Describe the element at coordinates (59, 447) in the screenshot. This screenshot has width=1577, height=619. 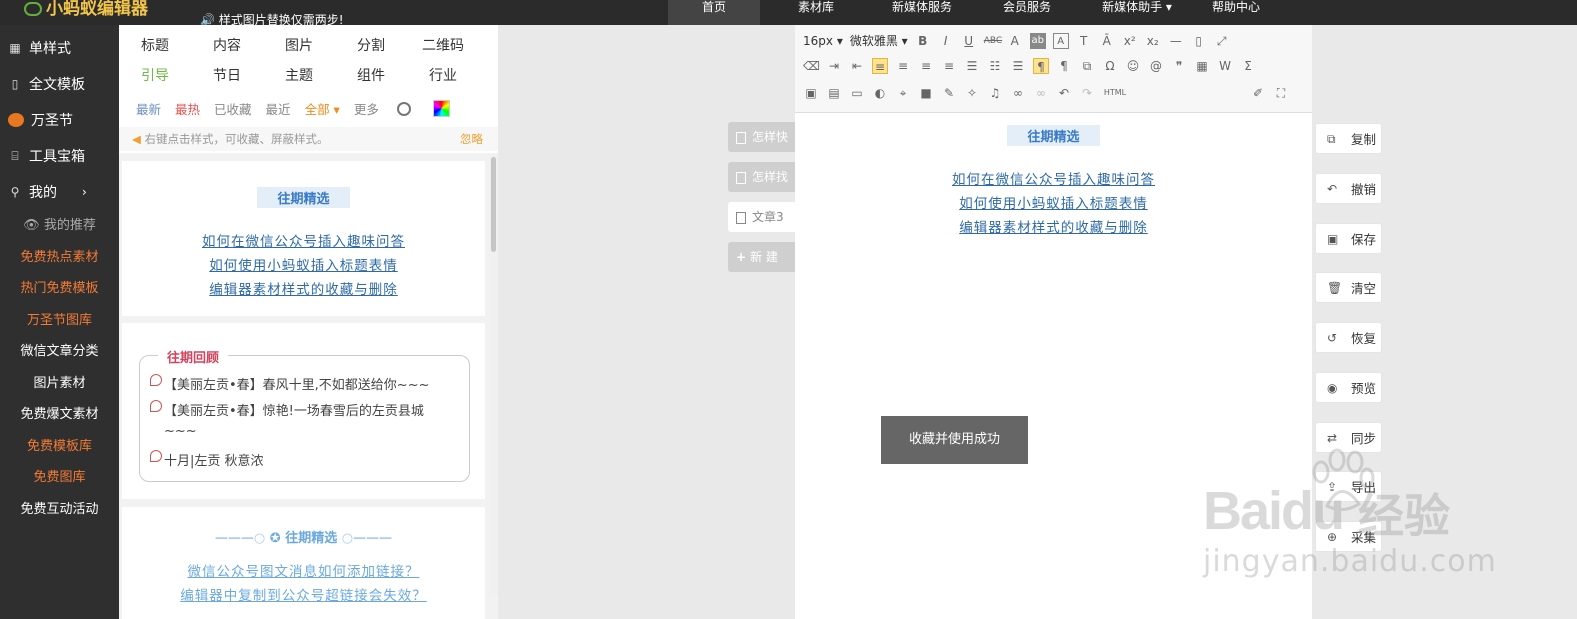
I see `sidebar-sub-template-library: 免费模板库` at that location.